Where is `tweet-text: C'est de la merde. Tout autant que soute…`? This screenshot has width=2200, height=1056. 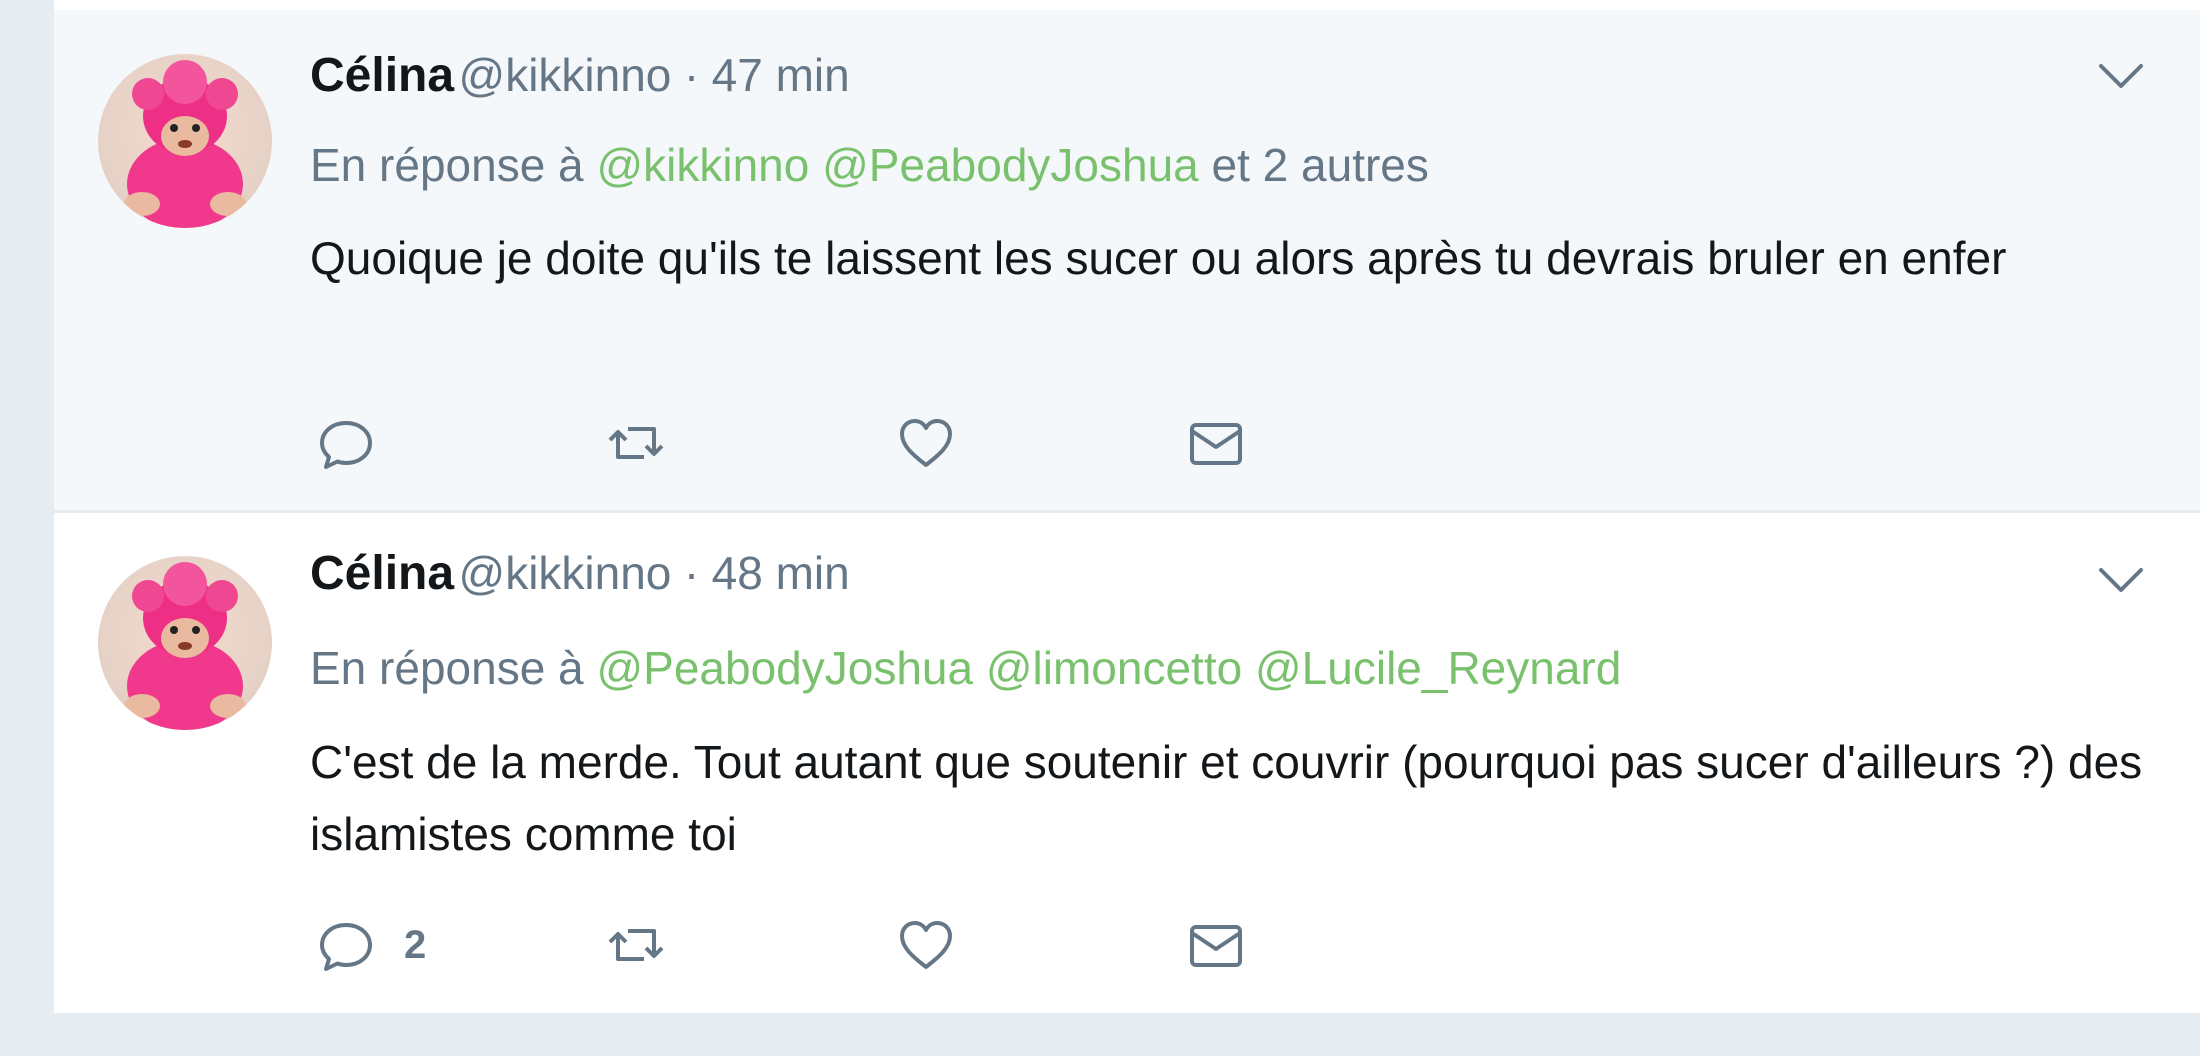 tweet-text: C'est de la merde. Tout autant que soute… is located at coordinates (1226, 798).